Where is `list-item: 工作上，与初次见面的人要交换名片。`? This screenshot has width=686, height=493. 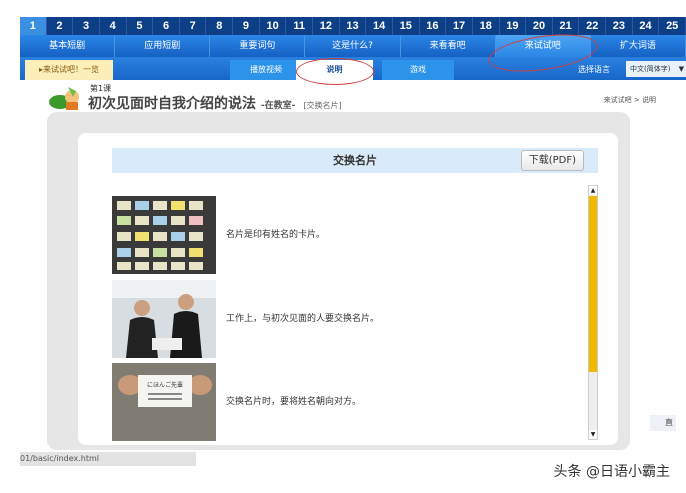
list-item: 工作上，与初次见面的人要交换名片。 is located at coordinates (347, 319).